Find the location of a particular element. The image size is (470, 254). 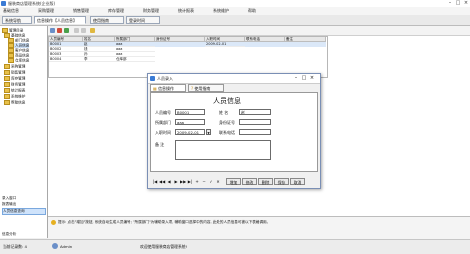

tree-item: 系统维护 is located at coordinates (14, 96).